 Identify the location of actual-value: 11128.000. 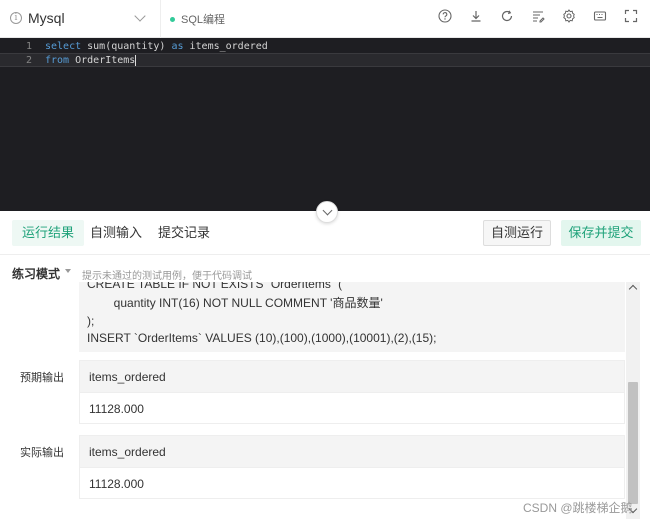
(116, 484).